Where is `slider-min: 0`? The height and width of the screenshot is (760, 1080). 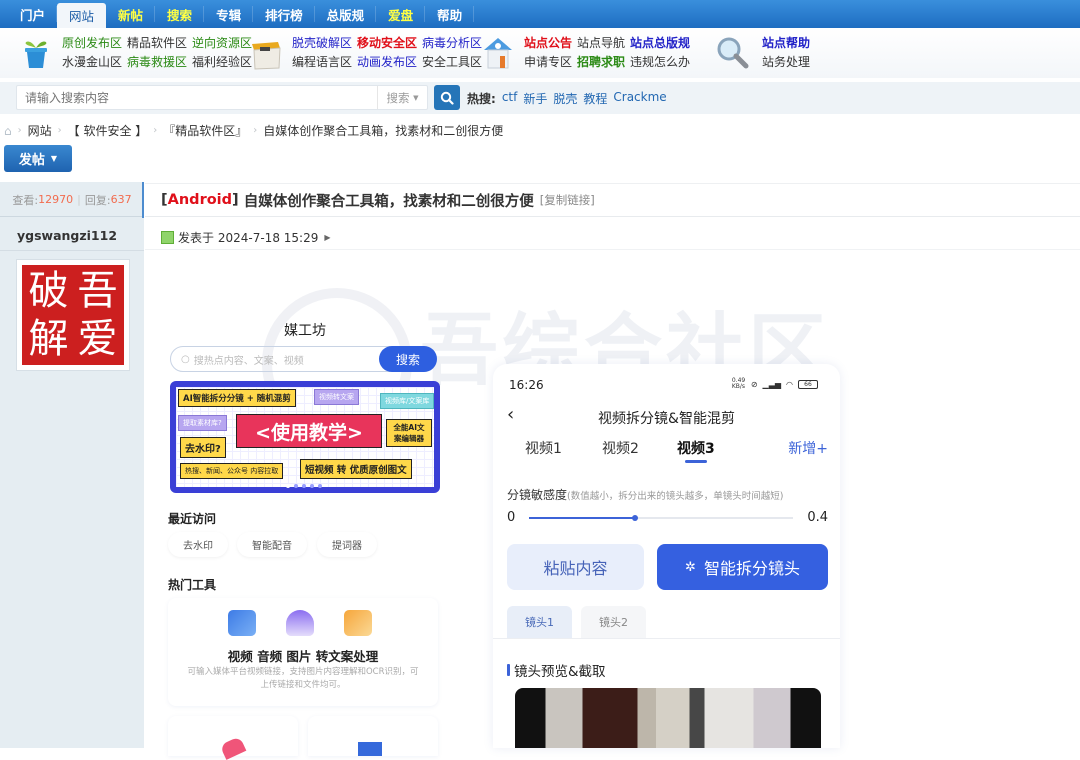 slider-min: 0 is located at coordinates (511, 517).